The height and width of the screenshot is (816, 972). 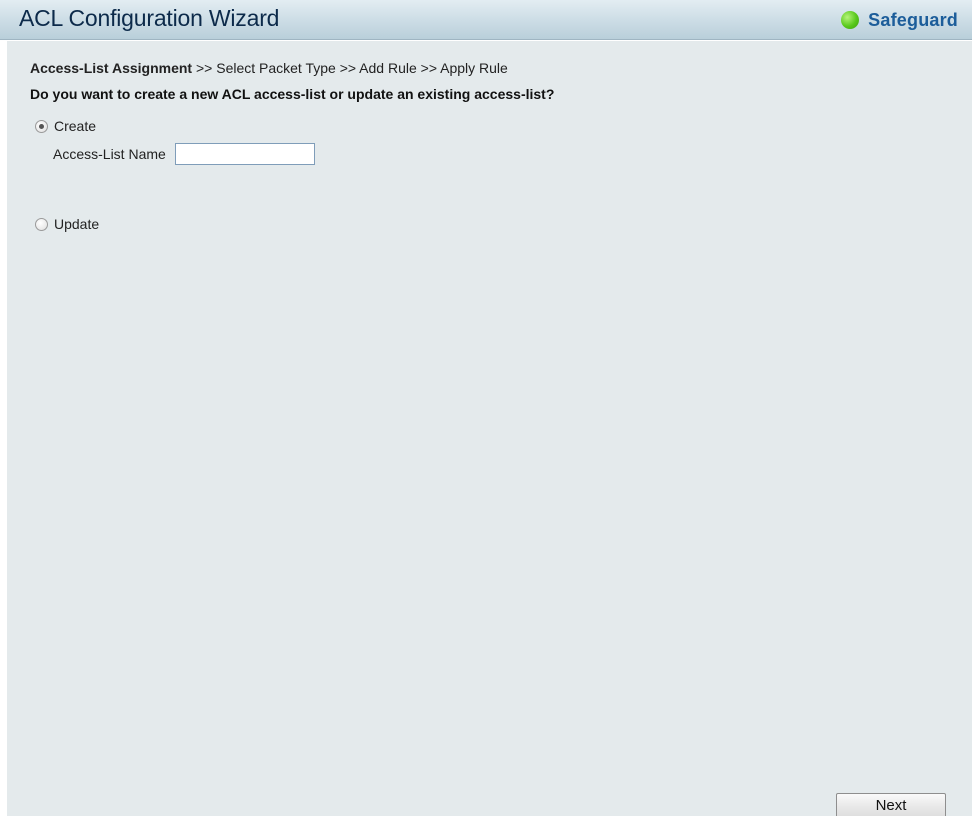 I want to click on access-list-name-label: Access-List Name, so click(x=109, y=154).